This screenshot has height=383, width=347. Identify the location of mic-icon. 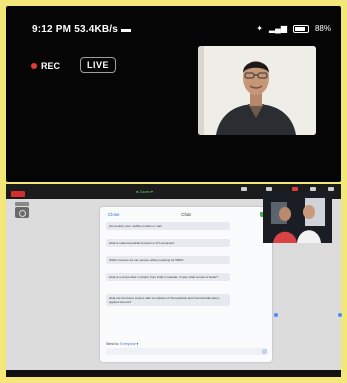
(244, 189).